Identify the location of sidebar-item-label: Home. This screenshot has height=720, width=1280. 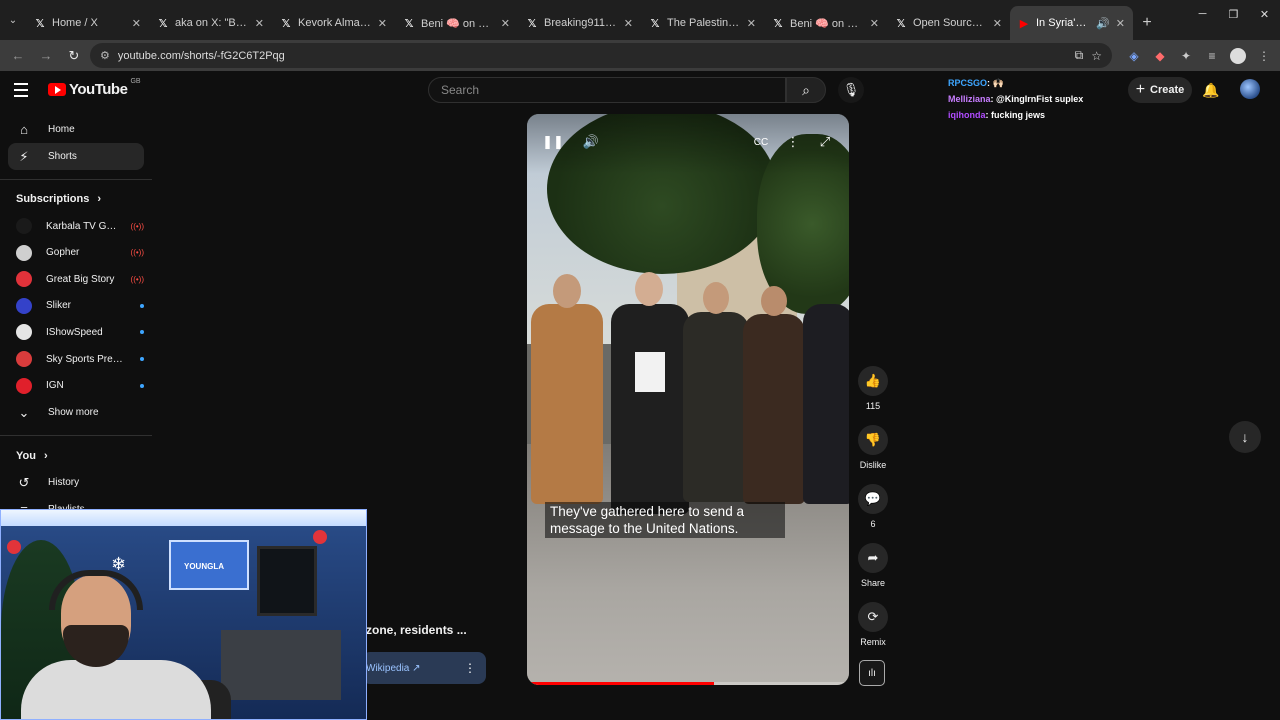
(61, 129).